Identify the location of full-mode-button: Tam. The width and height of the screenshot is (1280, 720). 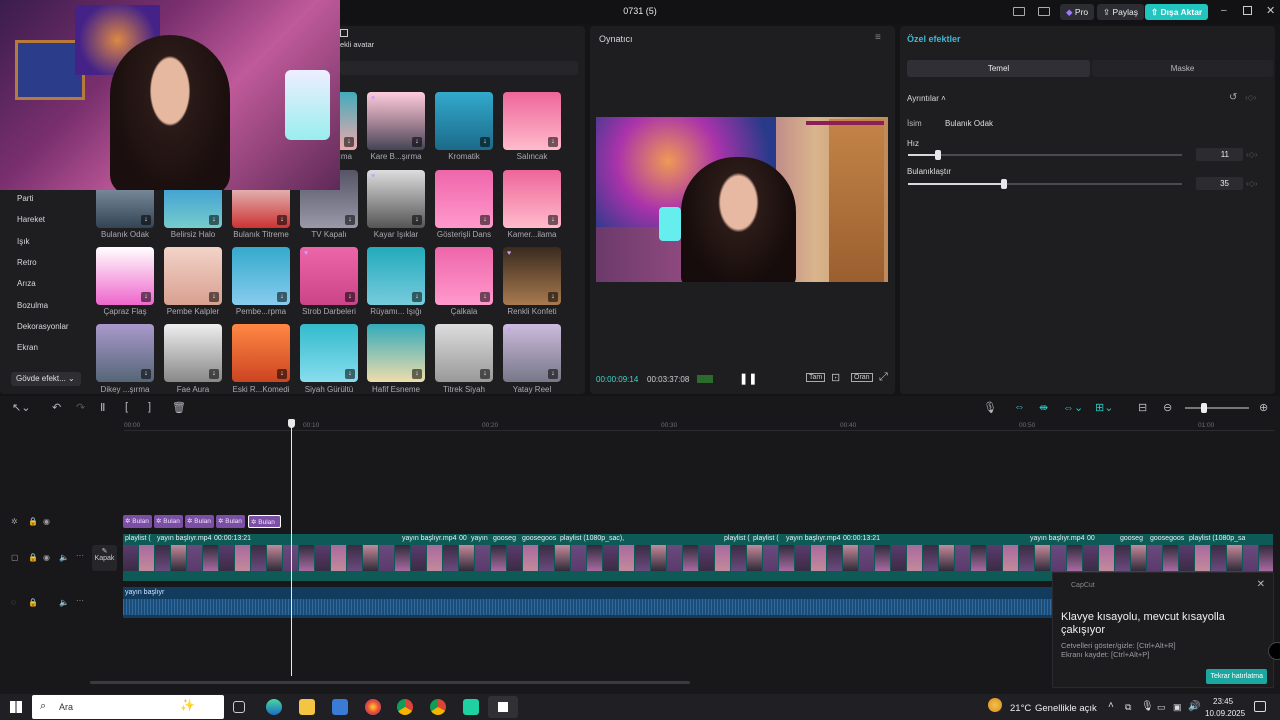
(816, 377).